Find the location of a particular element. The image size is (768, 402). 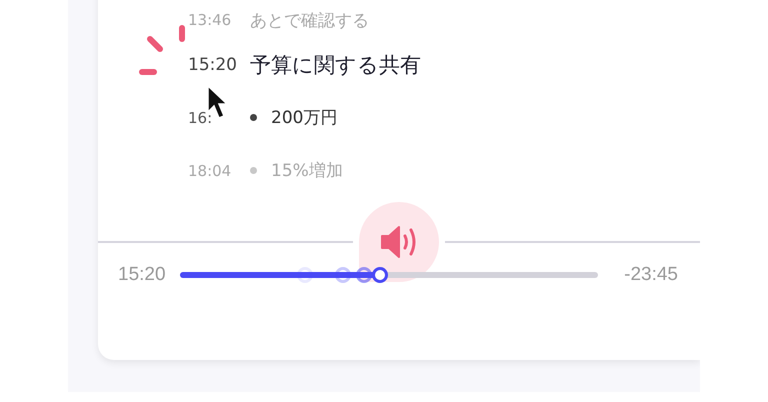

timestamp: 18:04 is located at coordinates (210, 171).